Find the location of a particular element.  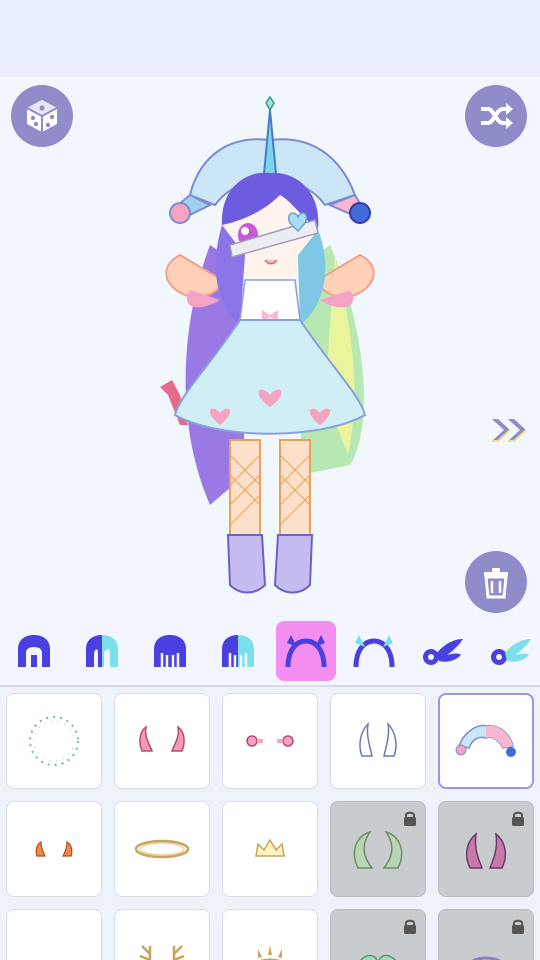

hair-back-color-icon is located at coordinates (238, 651).